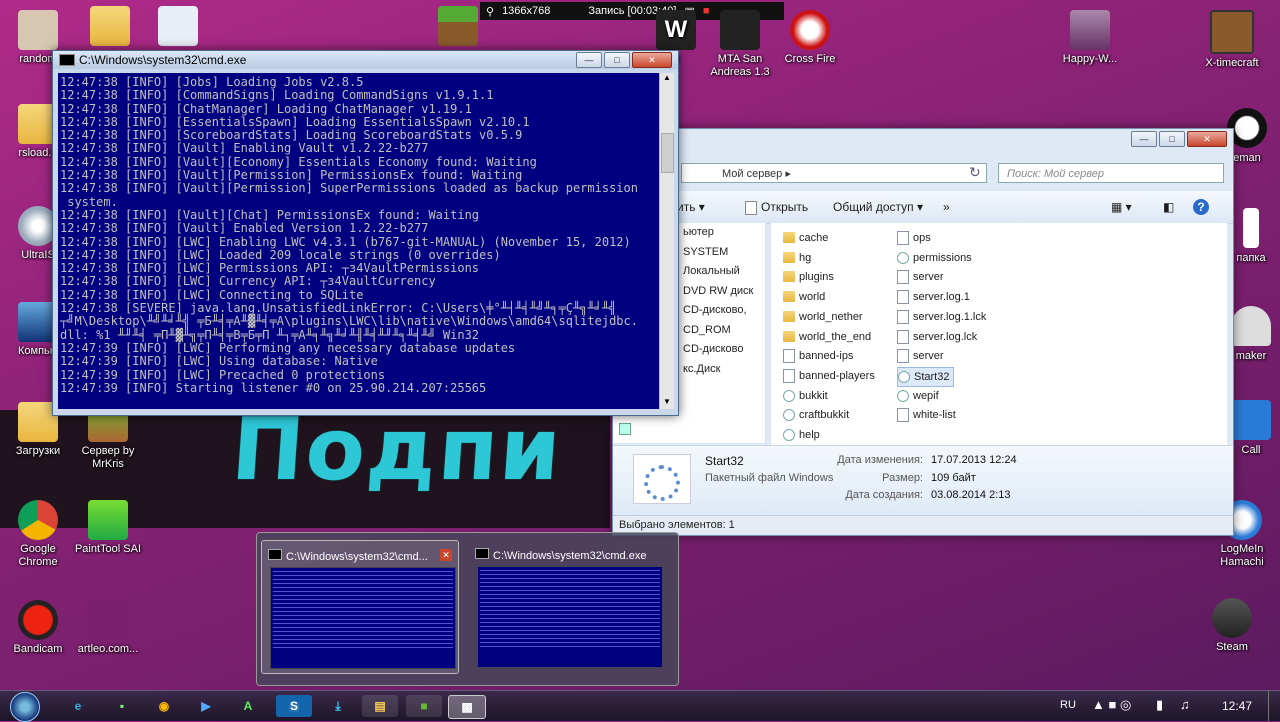 The width and height of the screenshot is (1280, 722). What do you see at coordinates (804, 297) in the screenshot?
I see `file-item: world` at bounding box center [804, 297].